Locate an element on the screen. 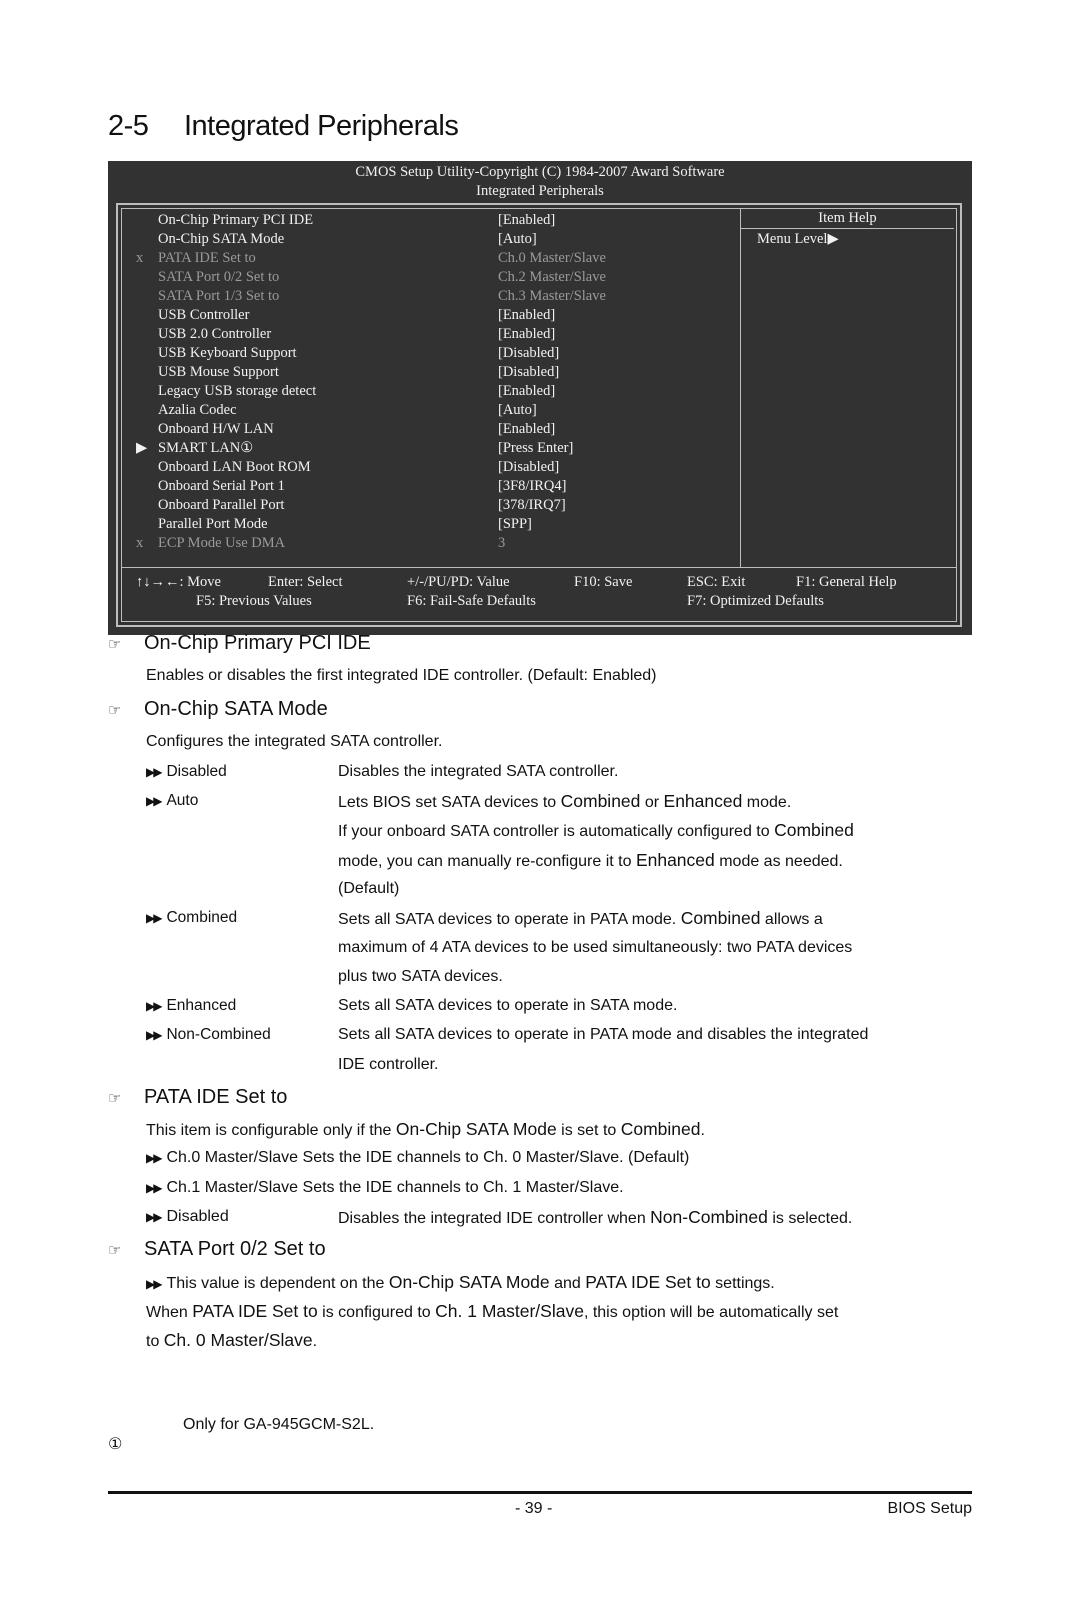  bios-setting-row: On-Chip SATA Mode [Auto] is located at coordinates (430, 239).